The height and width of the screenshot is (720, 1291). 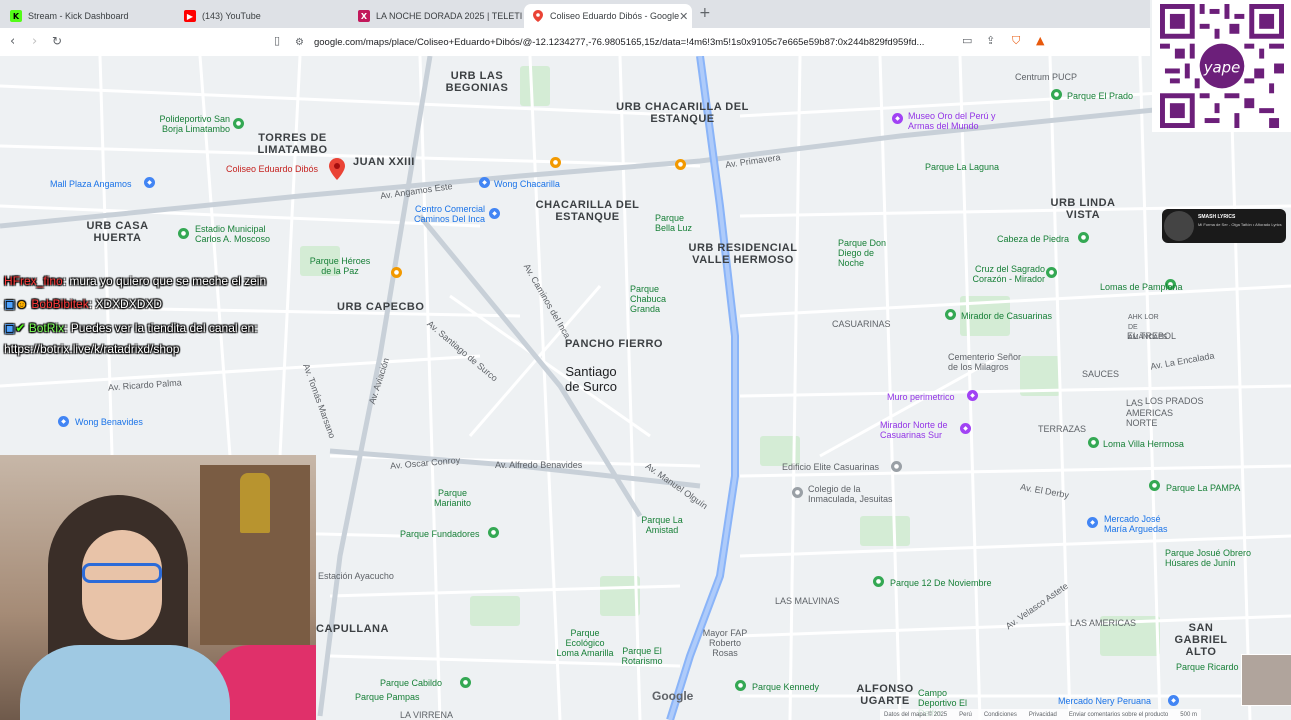 I want to click on chat-username: BobBibitek, so click(x=60, y=304).